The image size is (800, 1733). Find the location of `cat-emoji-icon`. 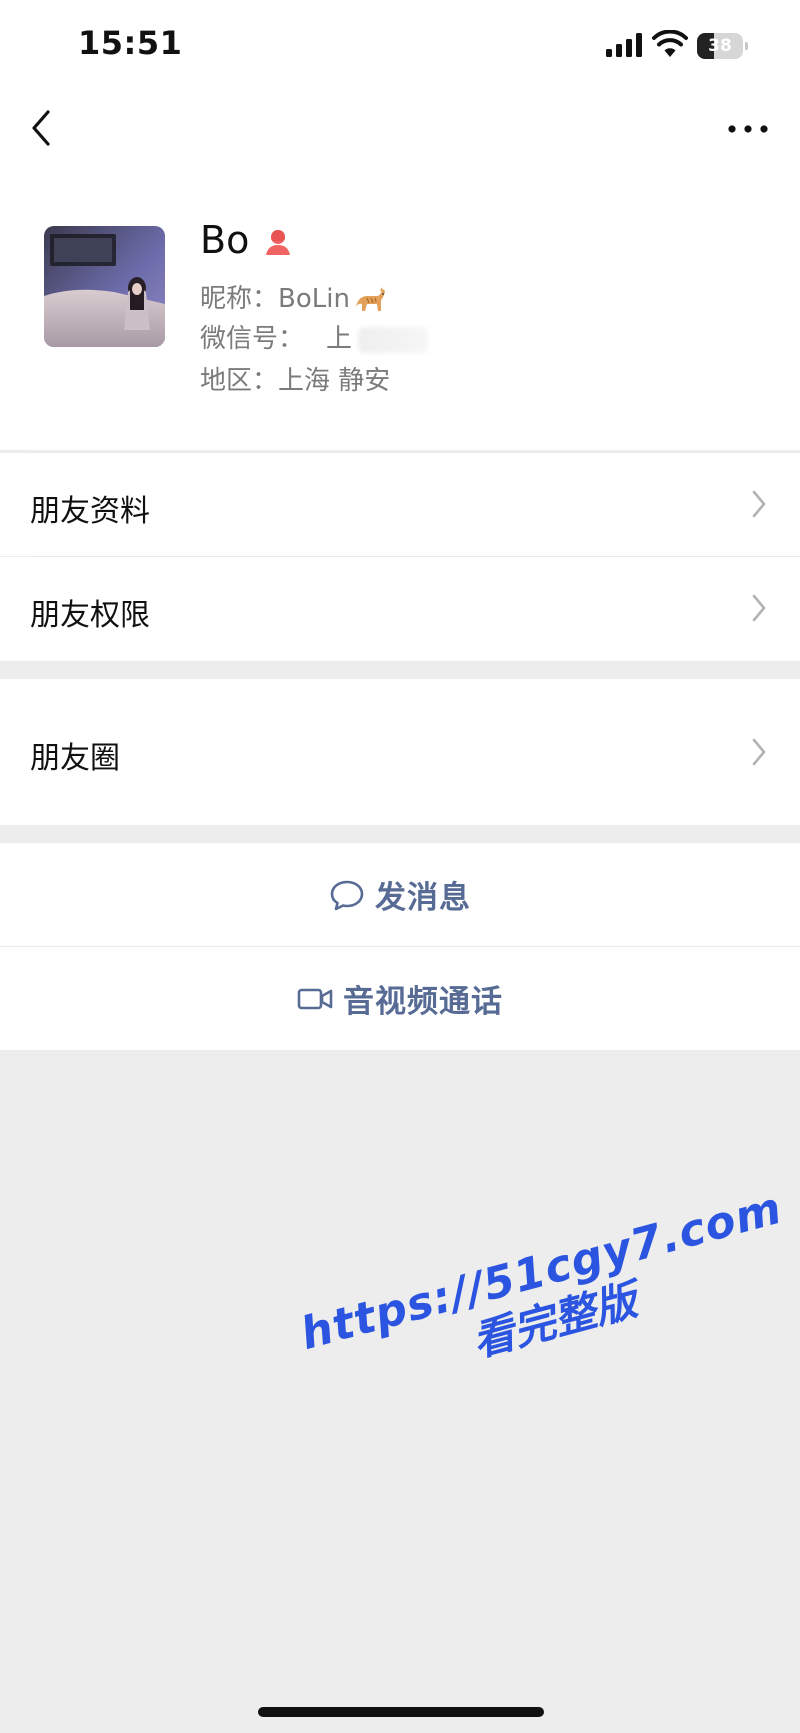

cat-emoji-icon is located at coordinates (370, 298).